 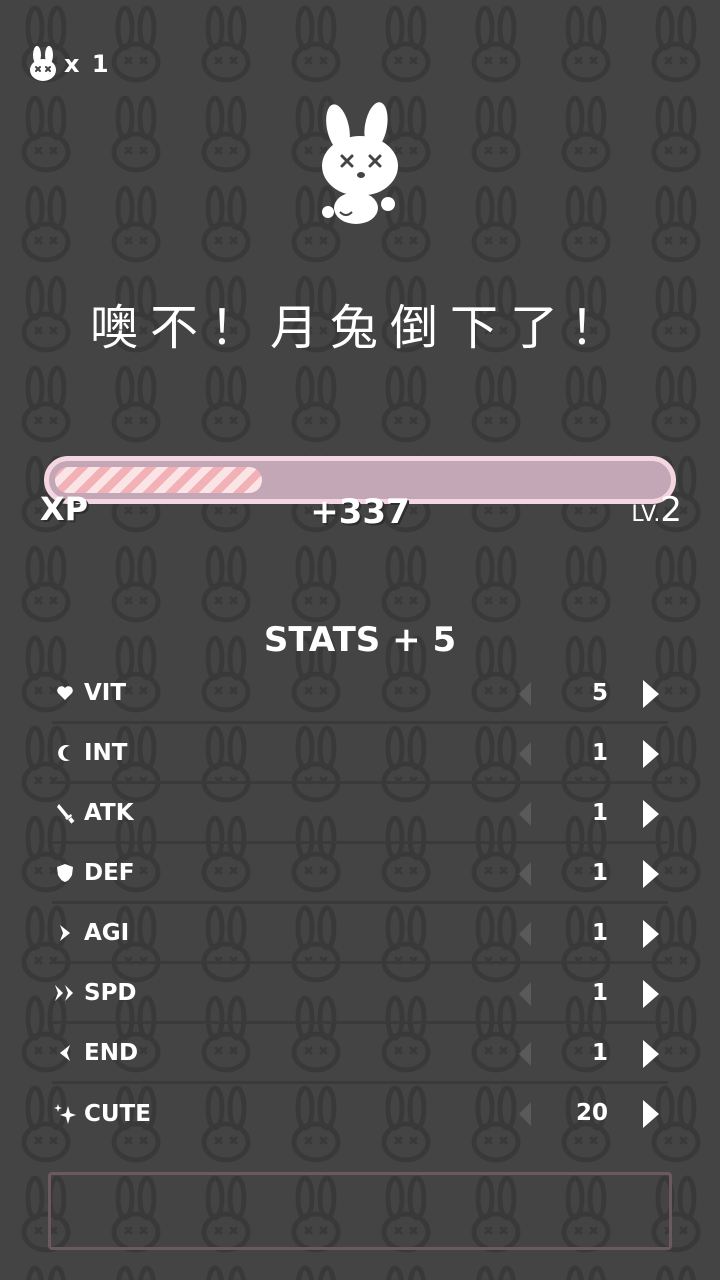 I want to click on increase-atk-button, so click(x=651, y=814).